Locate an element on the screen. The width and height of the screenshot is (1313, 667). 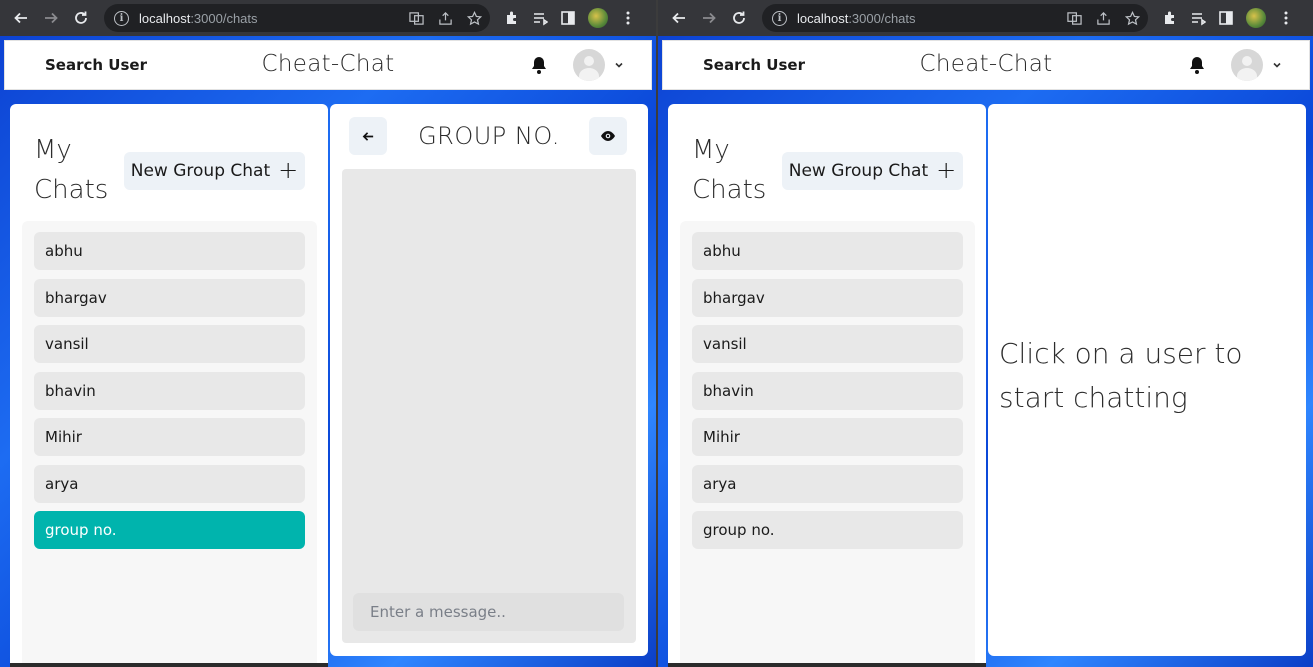
eye-icon is located at coordinates (608, 136).